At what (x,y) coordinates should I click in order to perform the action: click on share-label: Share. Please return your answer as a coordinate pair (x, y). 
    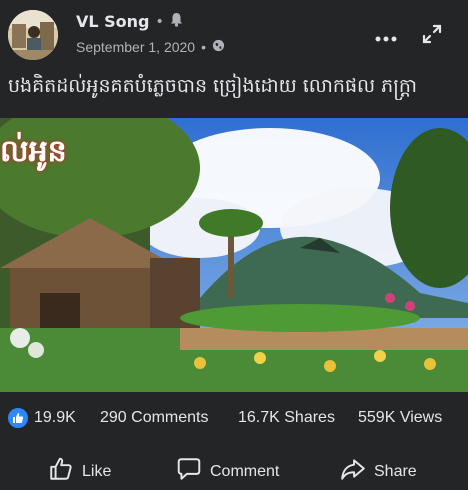
    Looking at the image, I should click on (395, 471).